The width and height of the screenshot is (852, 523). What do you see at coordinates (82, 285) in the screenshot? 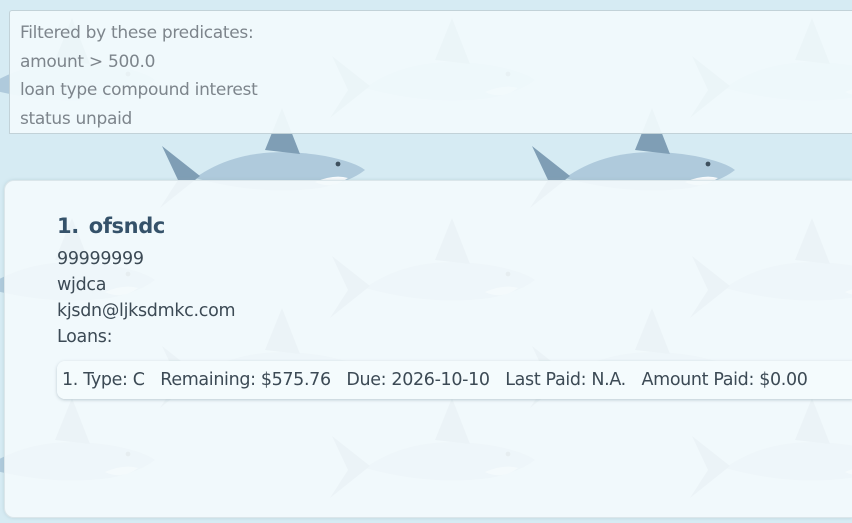
I see `person-address: wjdca` at bounding box center [82, 285].